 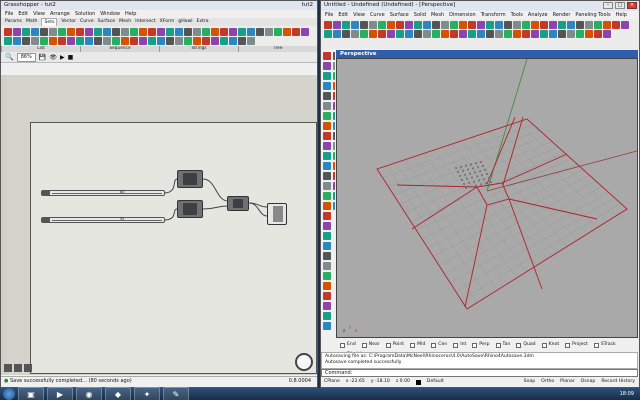 I want to click on menu-item-5: Solid, so click(x=420, y=15).